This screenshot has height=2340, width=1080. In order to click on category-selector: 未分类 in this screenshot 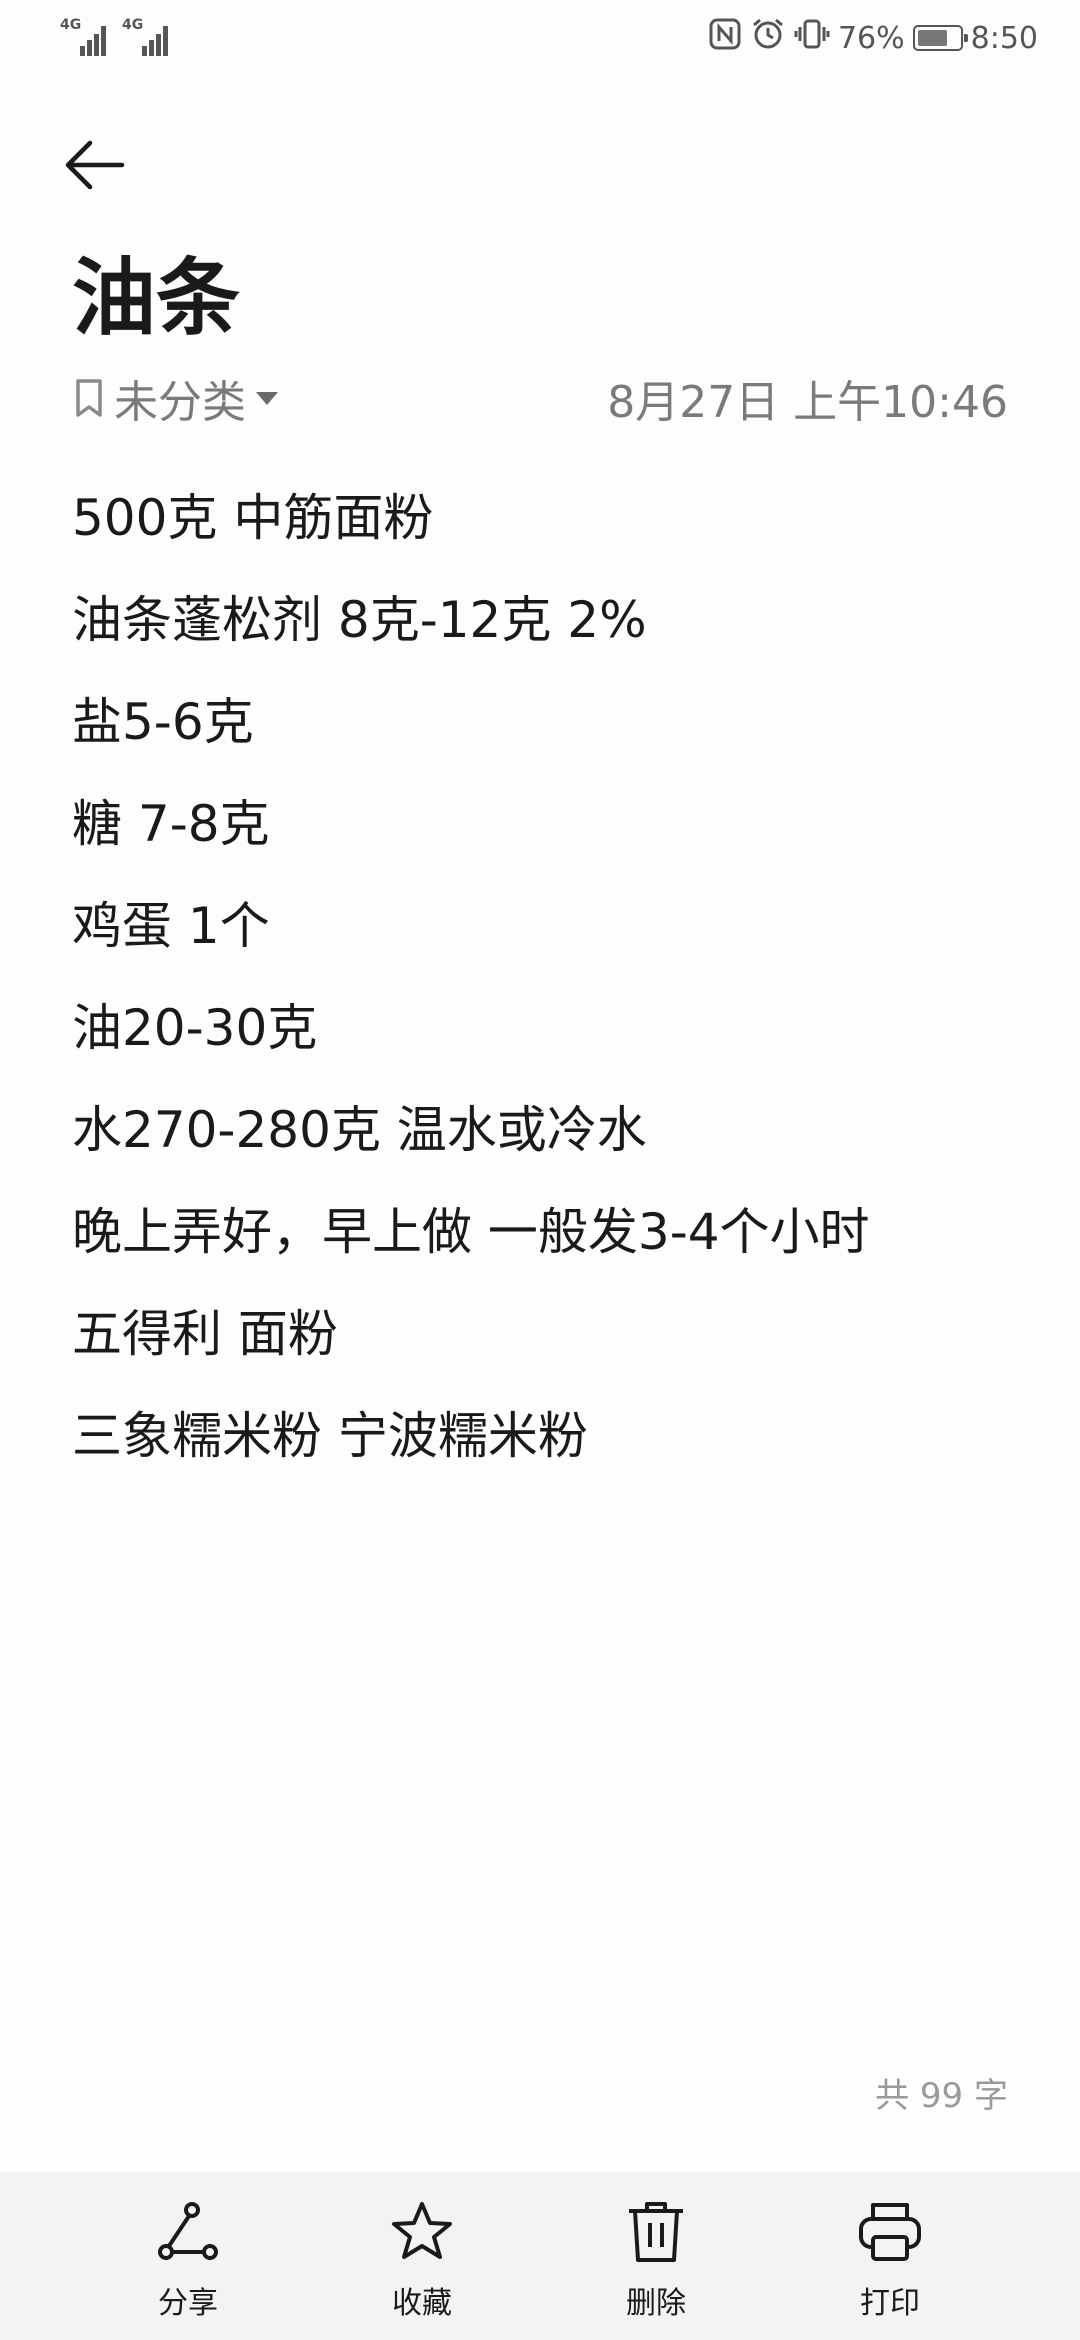, I will do `click(176, 398)`.